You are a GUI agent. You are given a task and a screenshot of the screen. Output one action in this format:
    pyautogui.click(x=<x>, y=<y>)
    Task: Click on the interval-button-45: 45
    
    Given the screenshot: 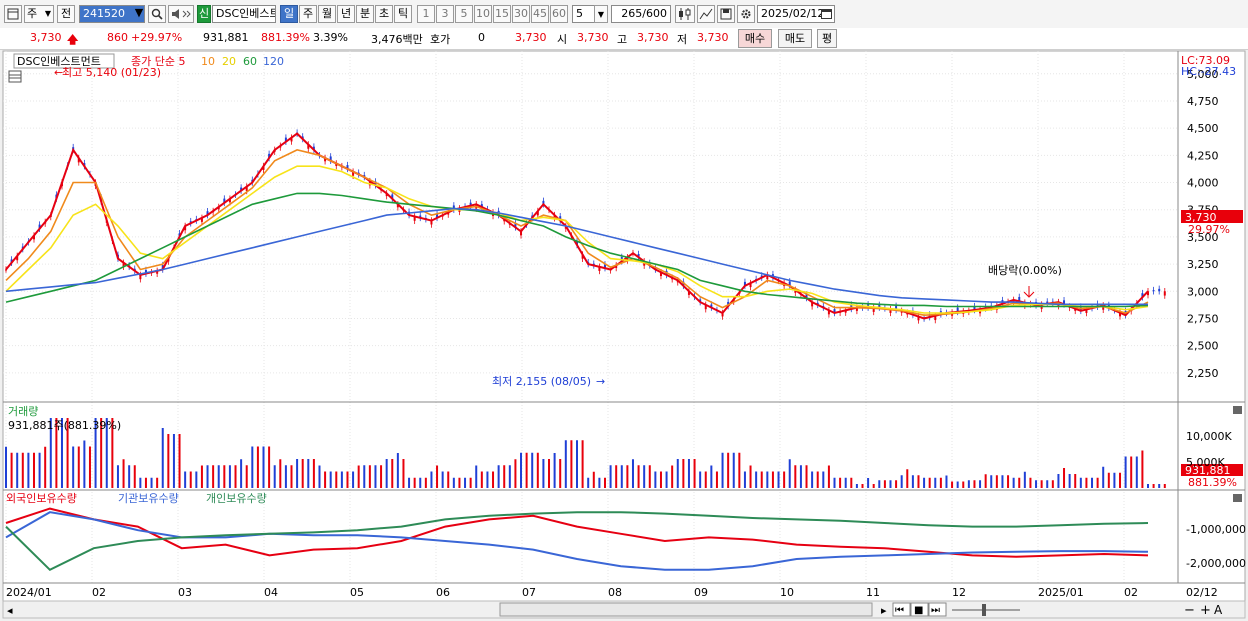 What is the action you would take?
    pyautogui.click(x=540, y=14)
    